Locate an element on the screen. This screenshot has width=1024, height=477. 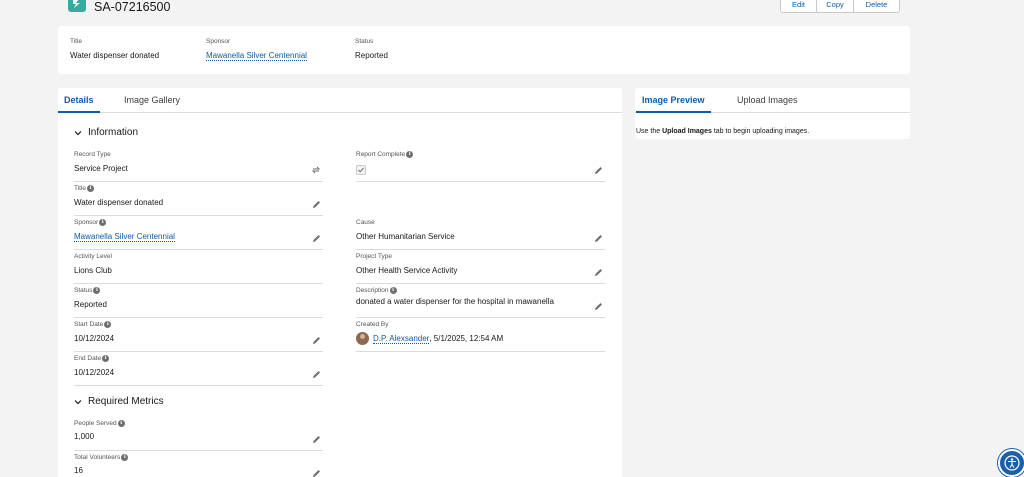
field-value: Other Health Service Activity is located at coordinates (407, 270).